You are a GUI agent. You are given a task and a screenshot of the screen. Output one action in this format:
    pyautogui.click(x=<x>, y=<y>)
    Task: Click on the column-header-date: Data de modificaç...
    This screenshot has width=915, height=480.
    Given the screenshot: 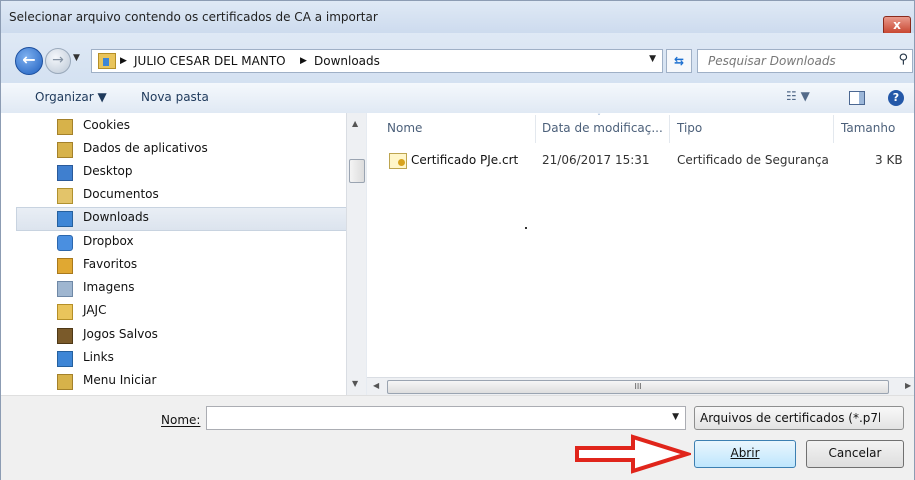 What is the action you would take?
    pyautogui.click(x=602, y=128)
    